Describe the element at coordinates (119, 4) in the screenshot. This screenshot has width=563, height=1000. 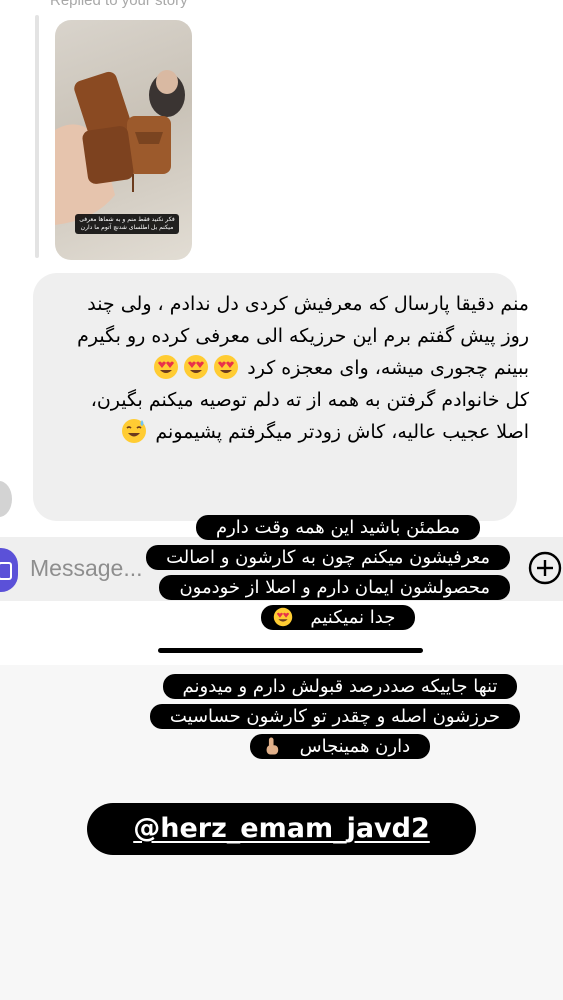
I see `replied-to-story-label: Replied to your story` at that location.